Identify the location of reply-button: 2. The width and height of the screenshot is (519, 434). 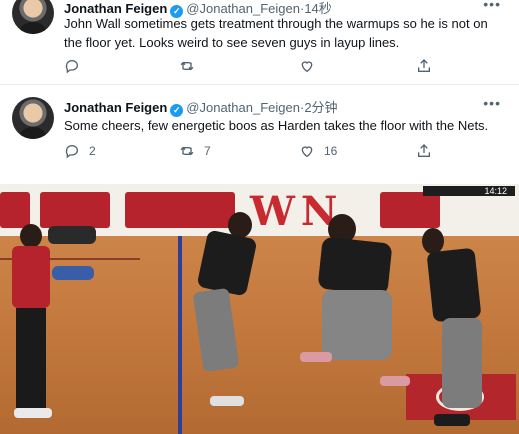
(80, 151).